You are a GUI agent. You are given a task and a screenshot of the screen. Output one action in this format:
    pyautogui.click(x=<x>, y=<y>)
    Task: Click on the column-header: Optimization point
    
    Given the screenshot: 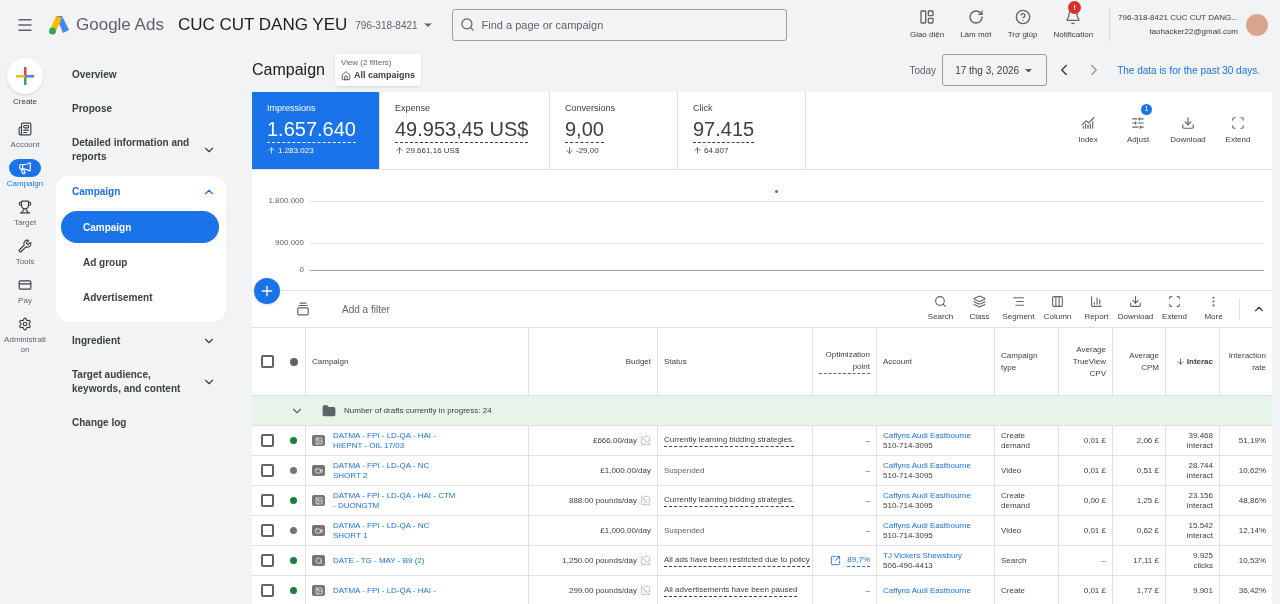 What is the action you would take?
    pyautogui.click(x=844, y=361)
    